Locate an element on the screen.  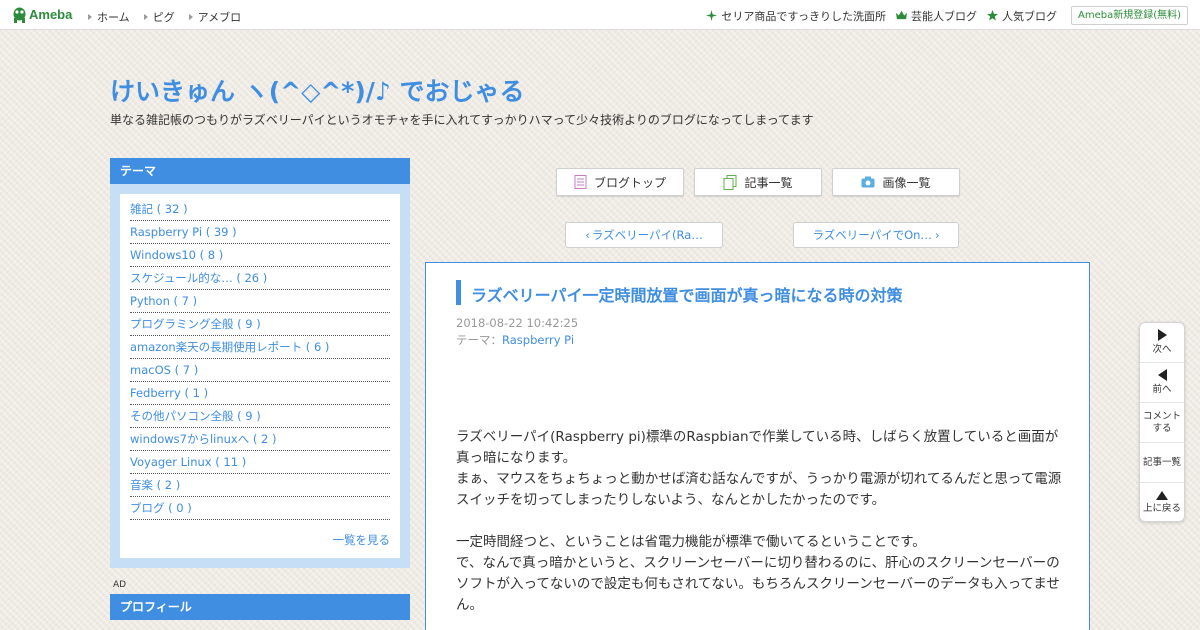
image-list-button: 画像一覧 is located at coordinates (896, 182).